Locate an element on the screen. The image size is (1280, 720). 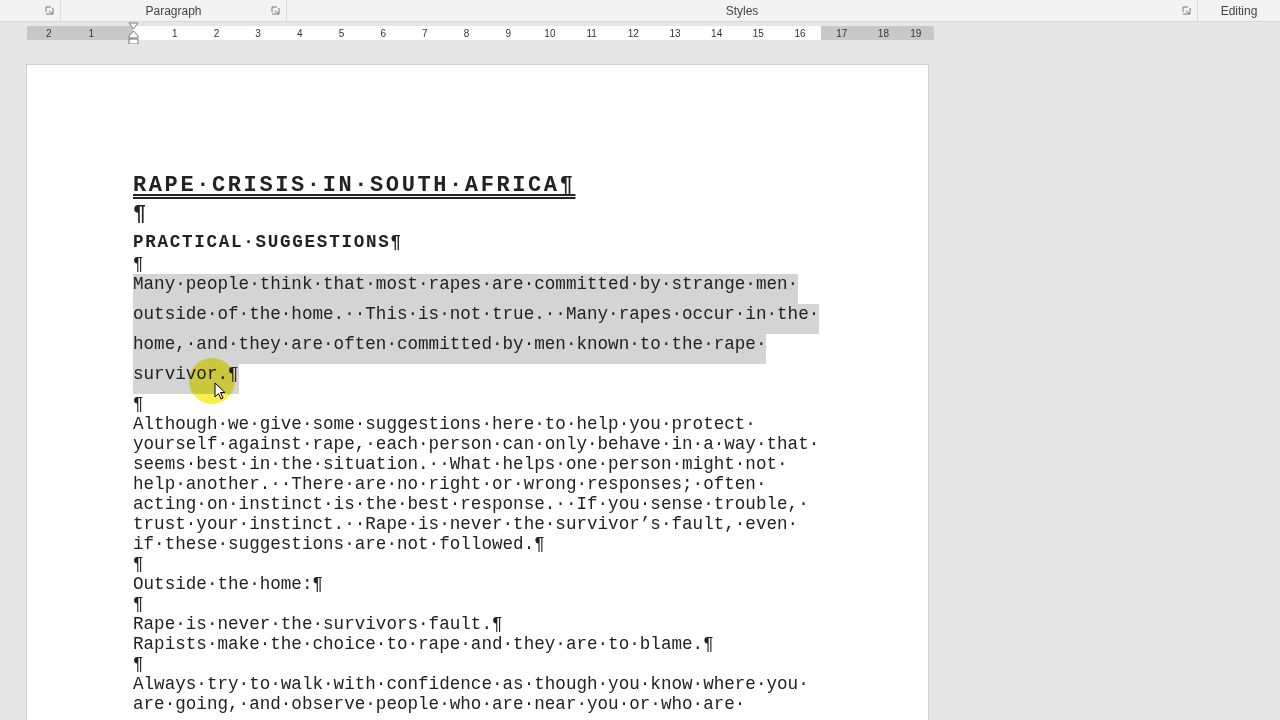
document-text: trust·your·instinct.··Rape·is·never·the·survivor’s·fault,·even· is located at coordinates (466, 524).